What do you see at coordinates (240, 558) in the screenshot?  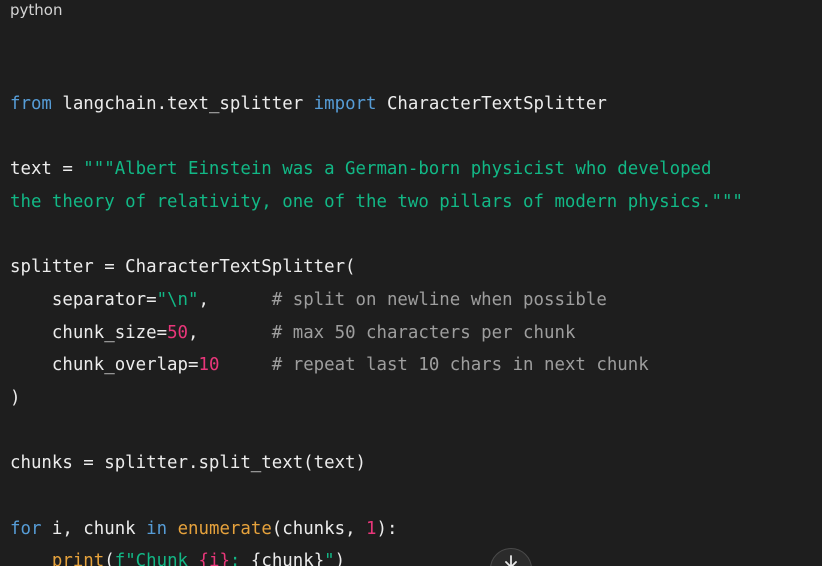 I see `code-token: :` at bounding box center [240, 558].